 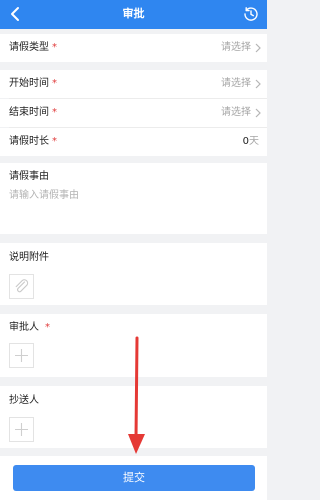 I want to click on end-time-label: 结束时间 *, so click(x=33, y=112).